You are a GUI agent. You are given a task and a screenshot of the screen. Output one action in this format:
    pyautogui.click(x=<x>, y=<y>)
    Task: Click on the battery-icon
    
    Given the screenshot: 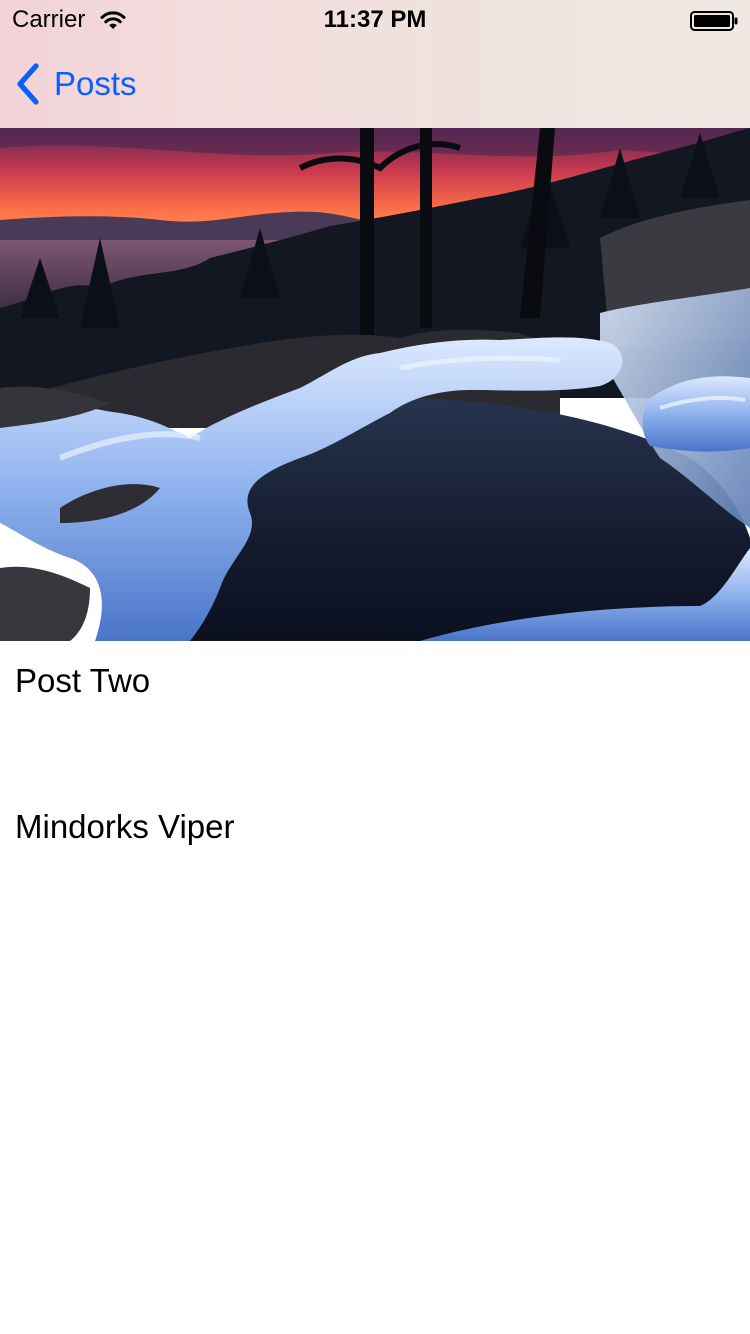 What is the action you would take?
    pyautogui.click(x=714, y=21)
    